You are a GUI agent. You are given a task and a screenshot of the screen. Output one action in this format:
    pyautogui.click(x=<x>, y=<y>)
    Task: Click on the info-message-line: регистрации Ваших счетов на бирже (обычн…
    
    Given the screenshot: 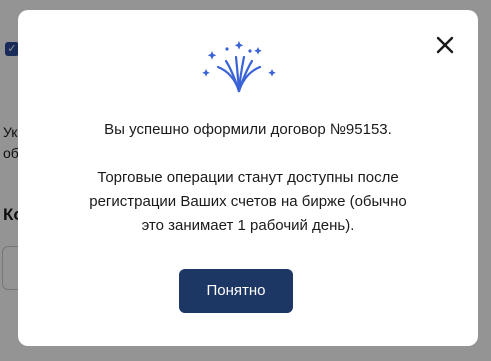 What is the action you would take?
    pyautogui.click(x=248, y=201)
    